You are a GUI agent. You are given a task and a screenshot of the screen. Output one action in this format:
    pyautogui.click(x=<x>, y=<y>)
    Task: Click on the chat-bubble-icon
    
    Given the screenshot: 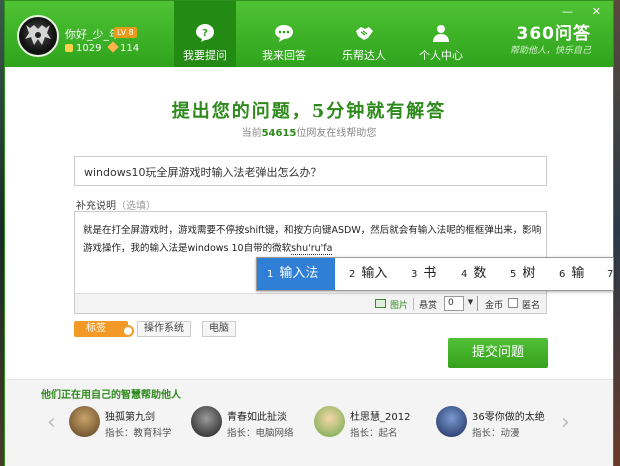 What is the action you would take?
    pyautogui.click(x=284, y=33)
    